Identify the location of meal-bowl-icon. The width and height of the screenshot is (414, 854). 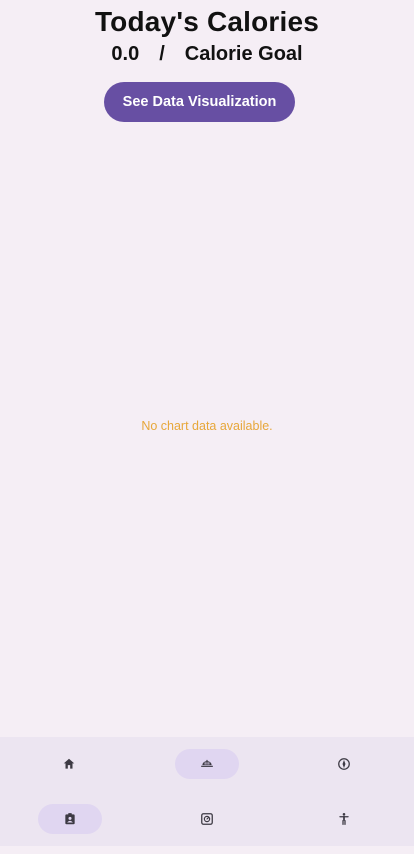
(207, 763).